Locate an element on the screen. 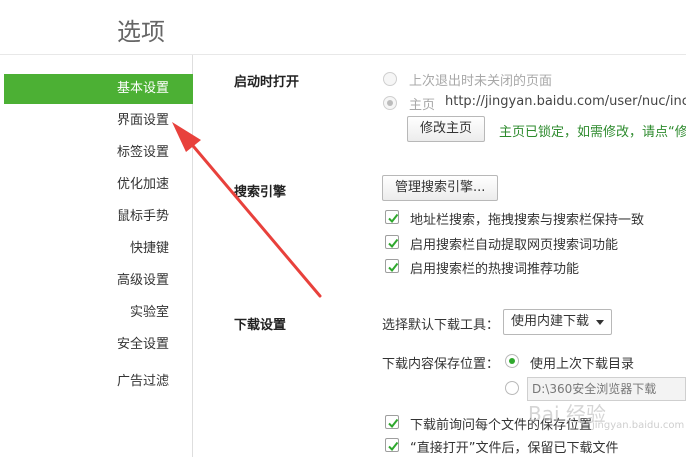 The image size is (686, 457). sidebar-item-security: 安全设置 is located at coordinates (98, 345).